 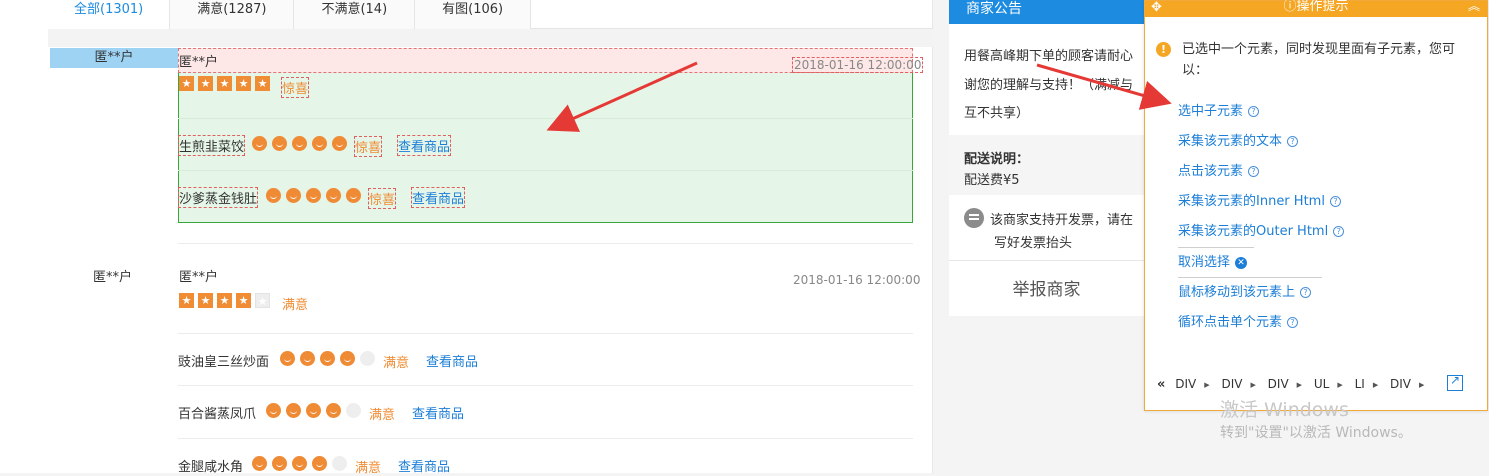 I want to click on invoice-icon, so click(x=974, y=218).